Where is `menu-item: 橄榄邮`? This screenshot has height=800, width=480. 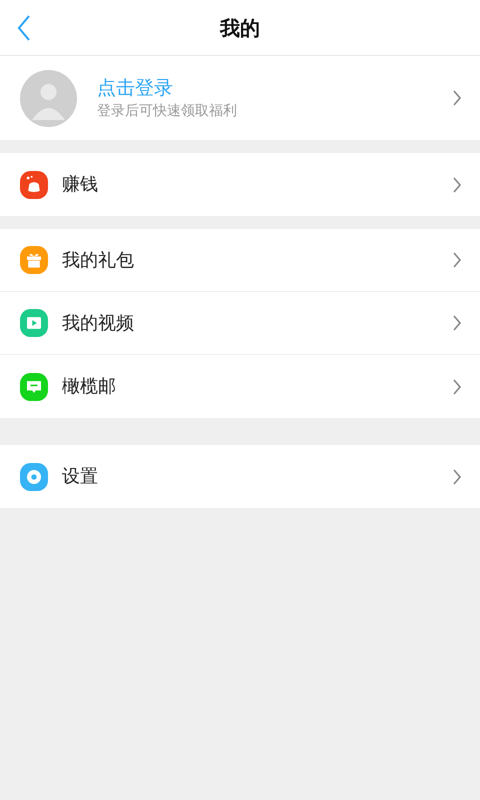
menu-item: 橄榄邮 is located at coordinates (240, 386).